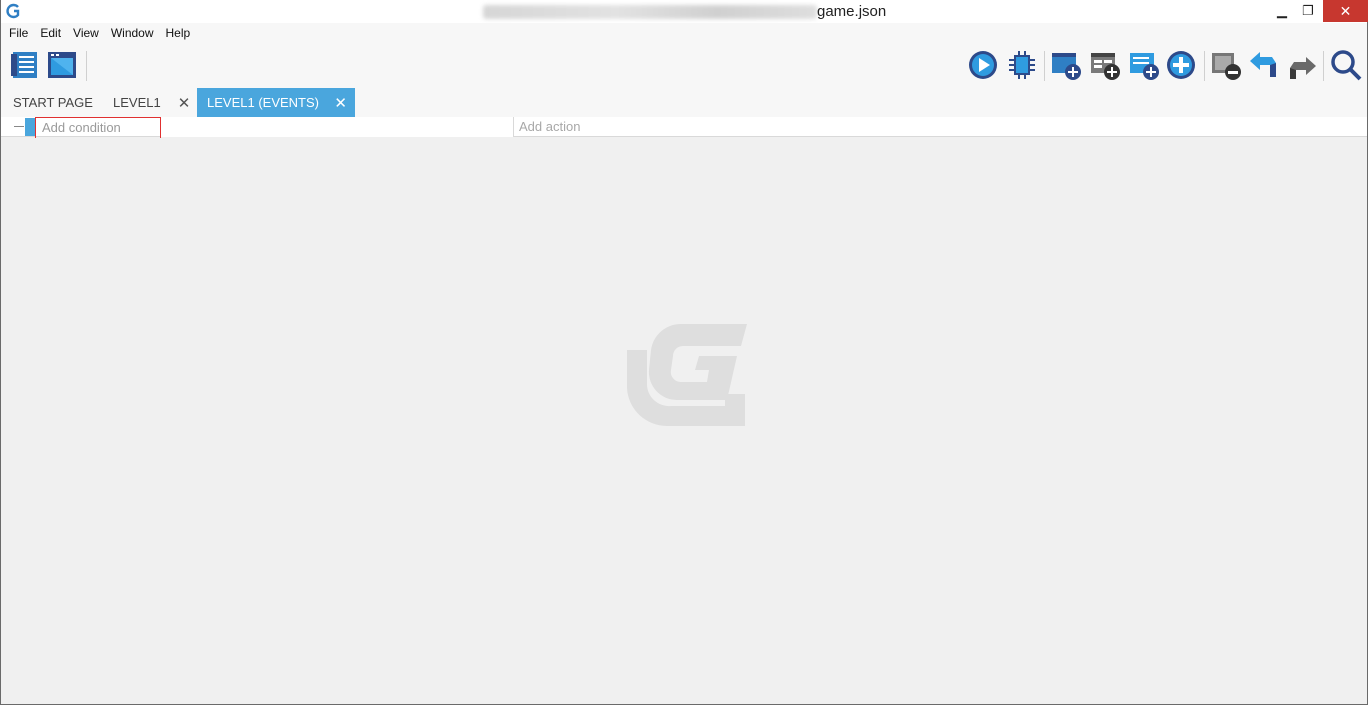 This screenshot has width=1368, height=705. Describe the element at coordinates (852, 11) in the screenshot. I see `window-title: game.json` at that location.